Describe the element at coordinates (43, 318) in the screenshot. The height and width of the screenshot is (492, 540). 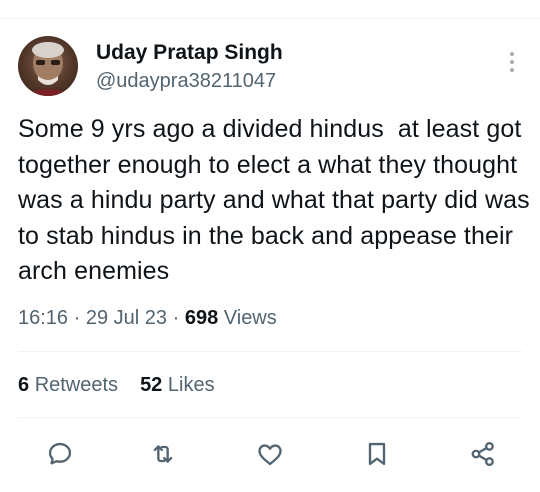
I see `tweet-time: 16:16` at that location.